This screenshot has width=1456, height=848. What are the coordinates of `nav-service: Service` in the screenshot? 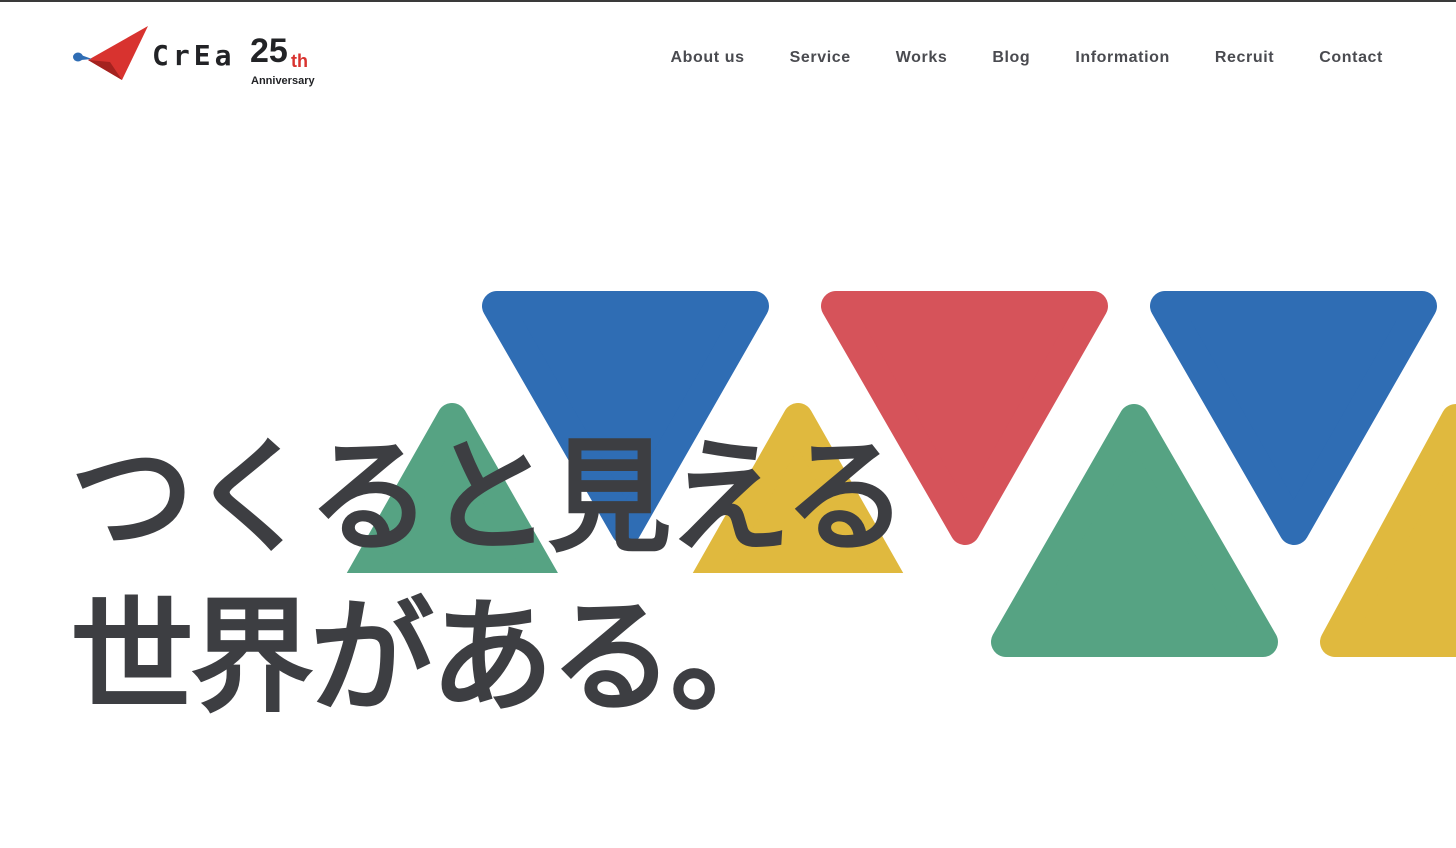 It's located at (820, 58).